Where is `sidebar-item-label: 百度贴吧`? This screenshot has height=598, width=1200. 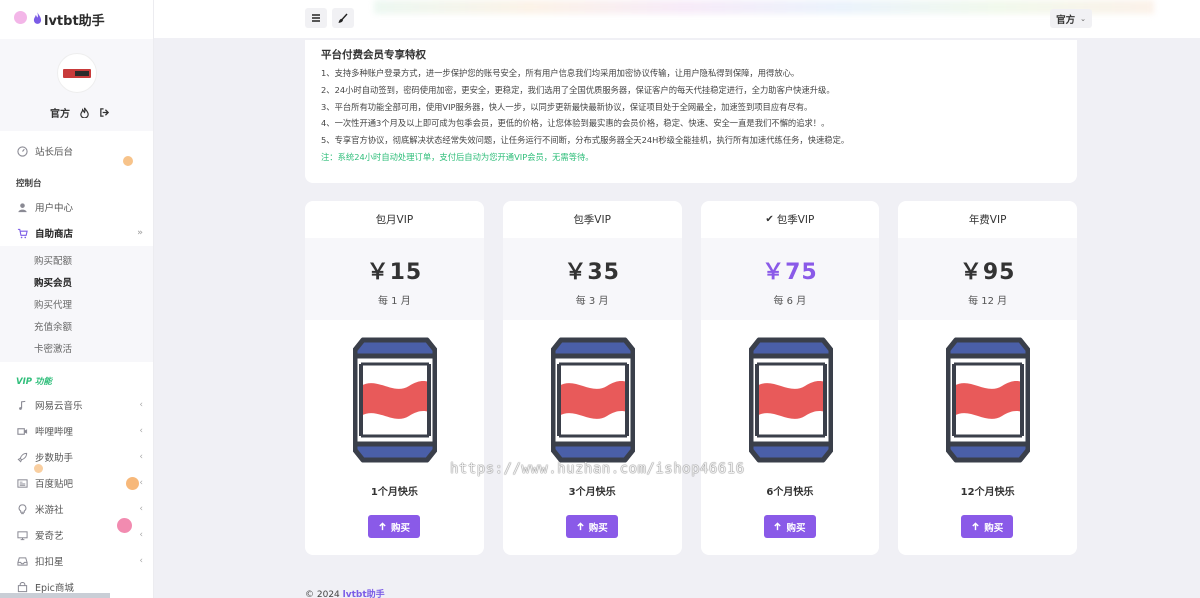 sidebar-item-label: 百度贴吧 is located at coordinates (54, 484).